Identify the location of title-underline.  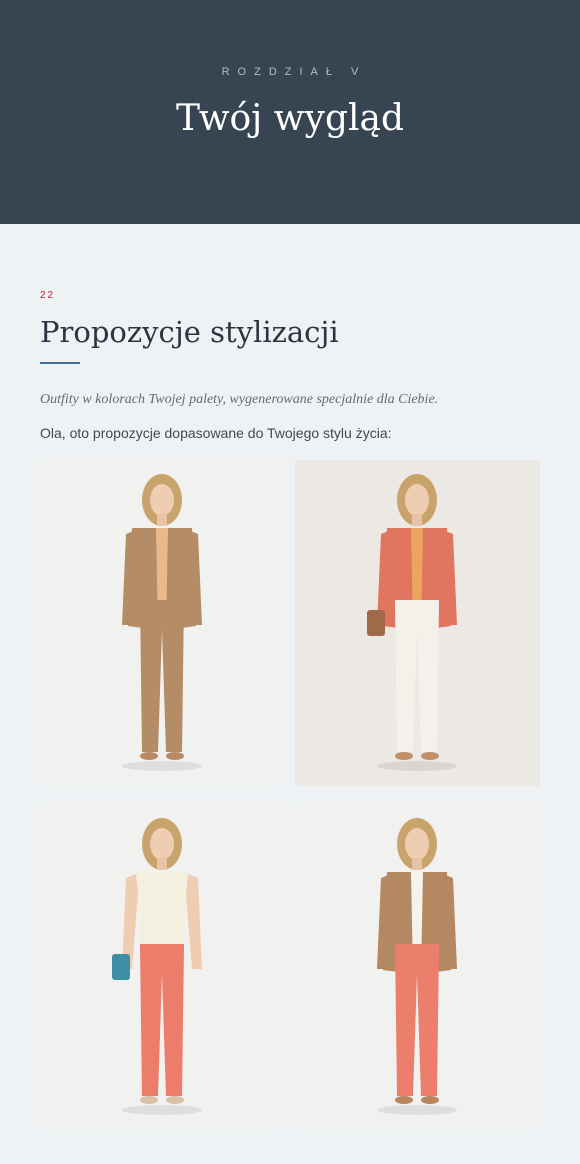
(60, 362).